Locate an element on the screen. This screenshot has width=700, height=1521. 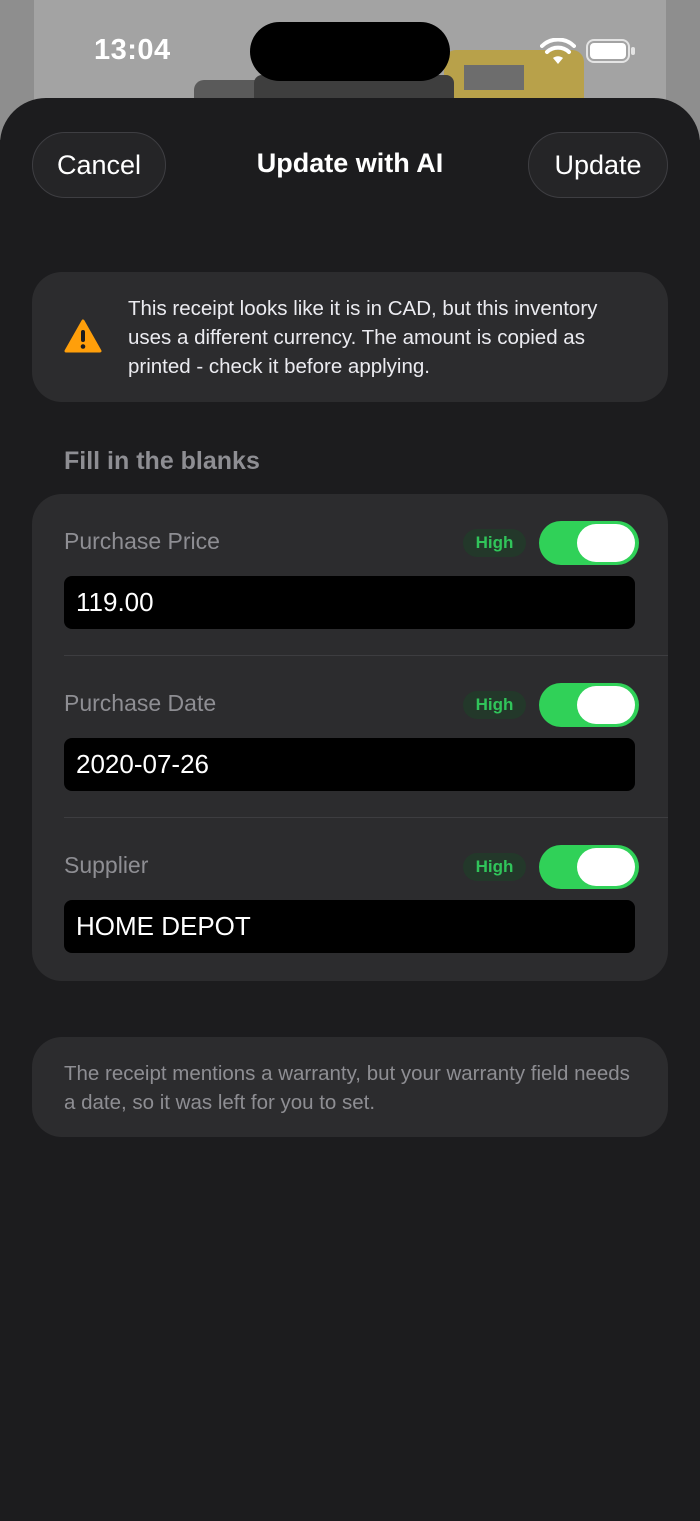
status-bar: 13:04 is located at coordinates (350, 50).